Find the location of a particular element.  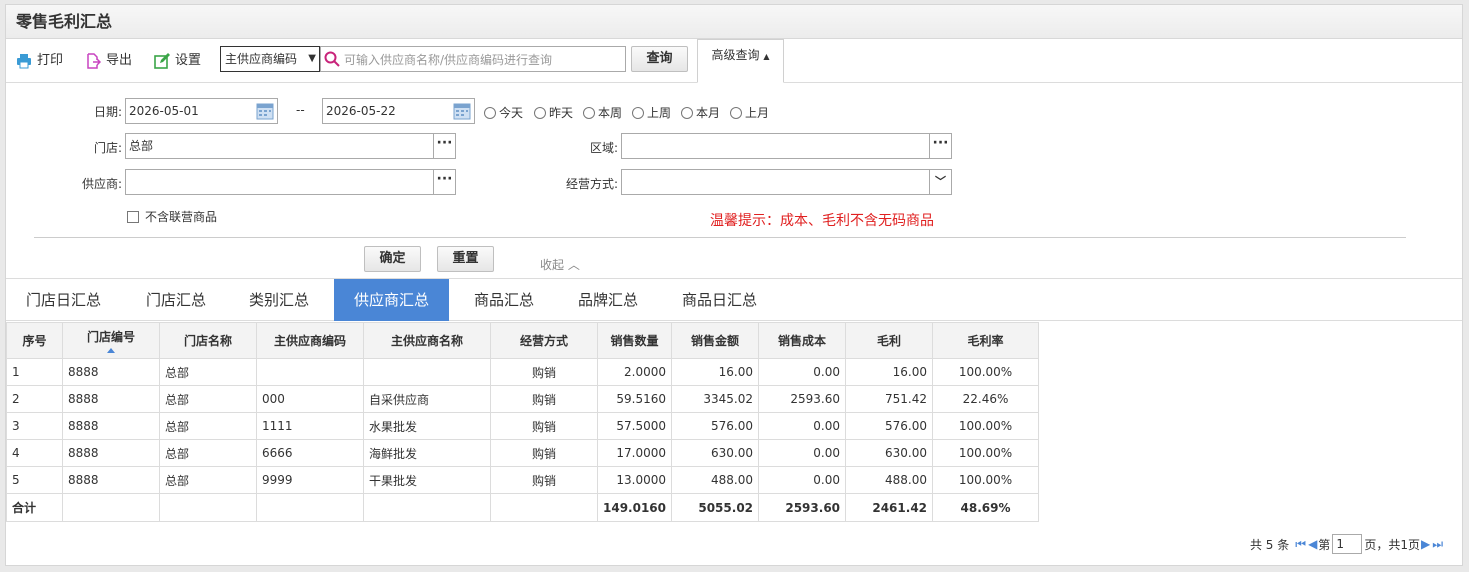

print-button: 打印 is located at coordinates (39, 61).